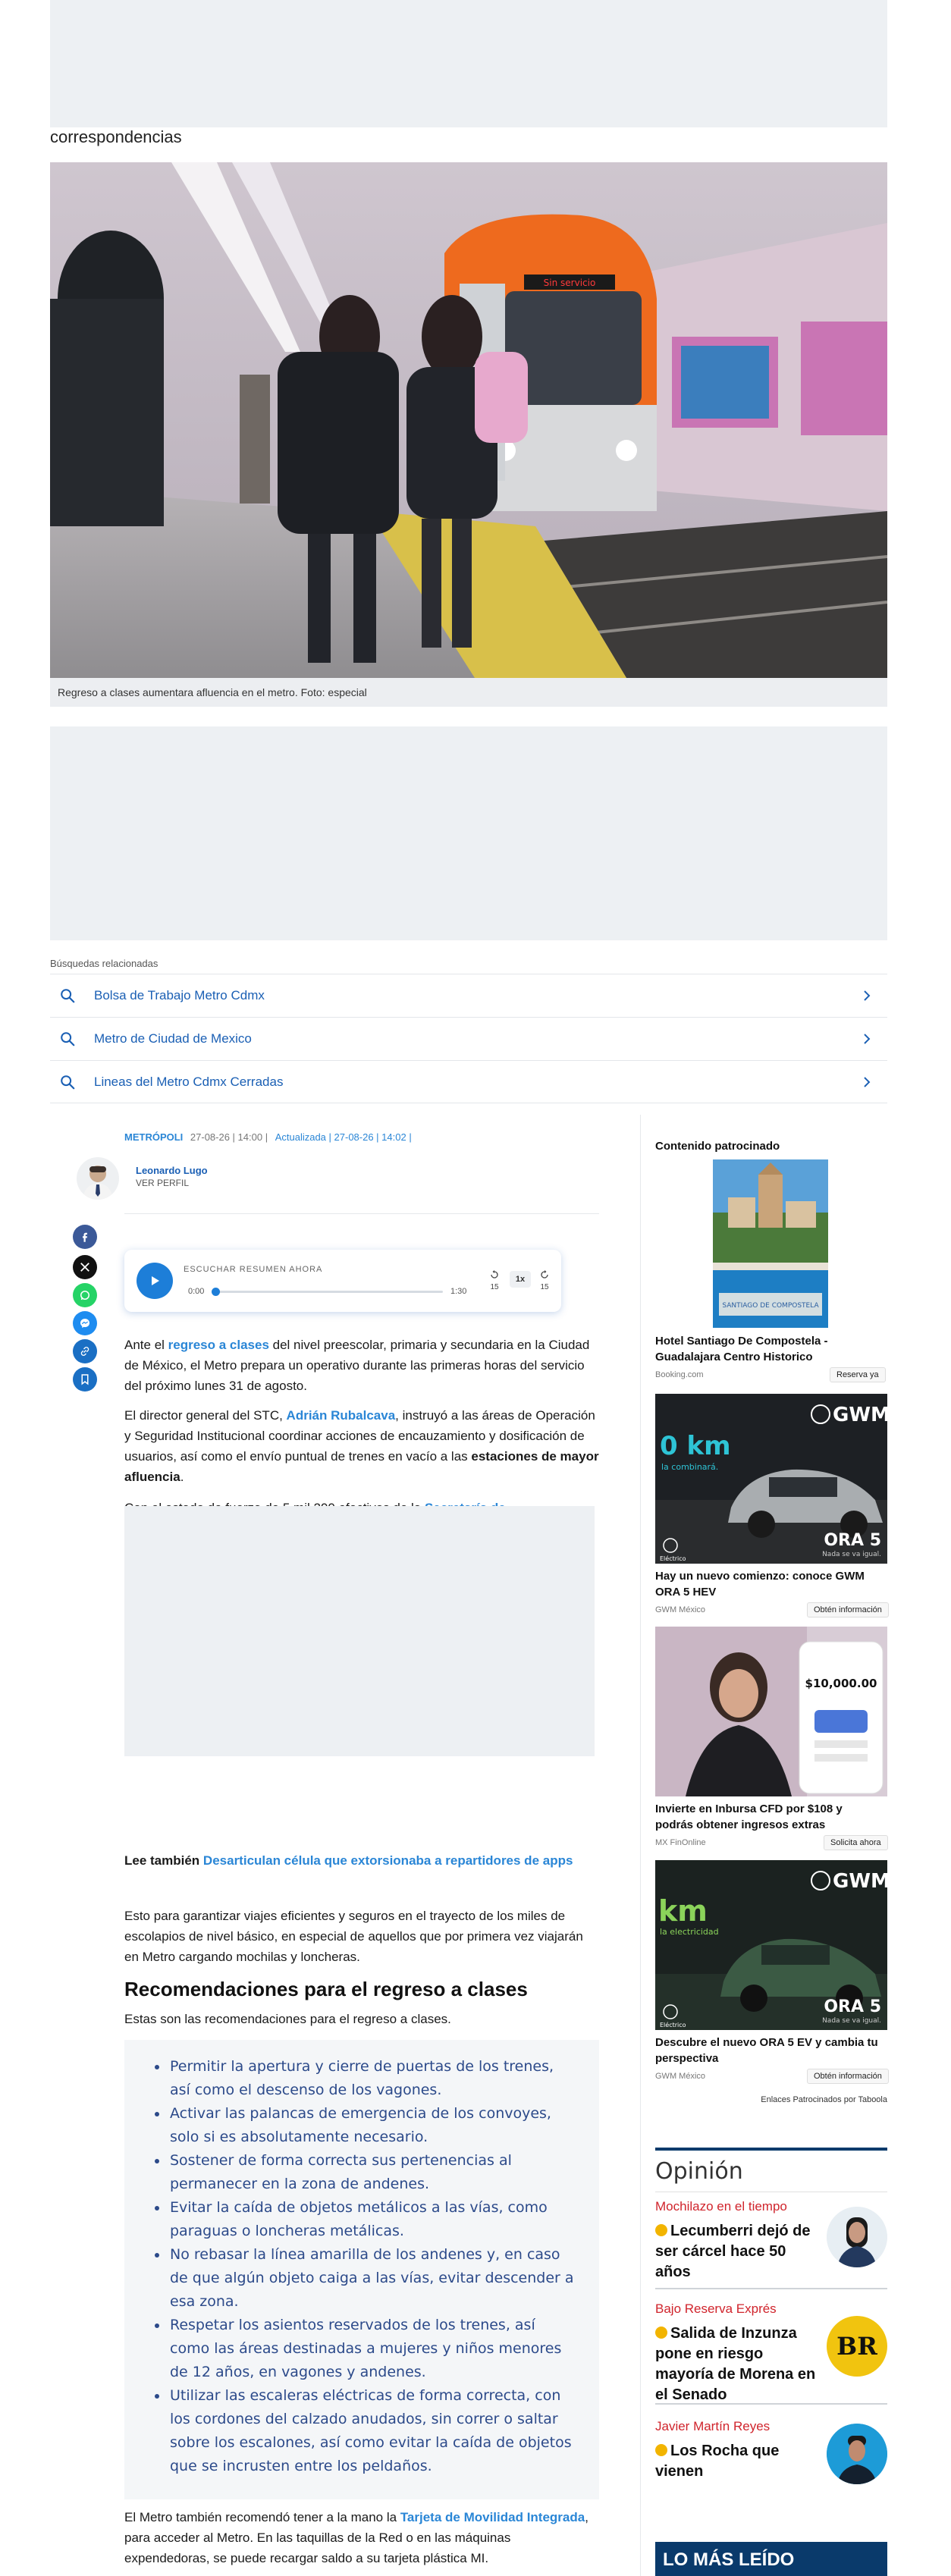  I want to click on speed-button: 1x, so click(520, 1279).